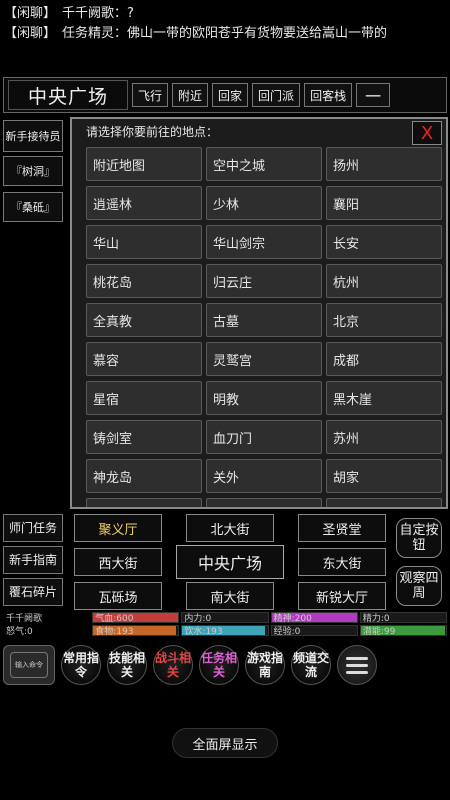 Image resolution: width=450 pixels, height=800 pixels. What do you see at coordinates (230, 562) in the screenshot?
I see `current-room-button: 中央广场` at bounding box center [230, 562].